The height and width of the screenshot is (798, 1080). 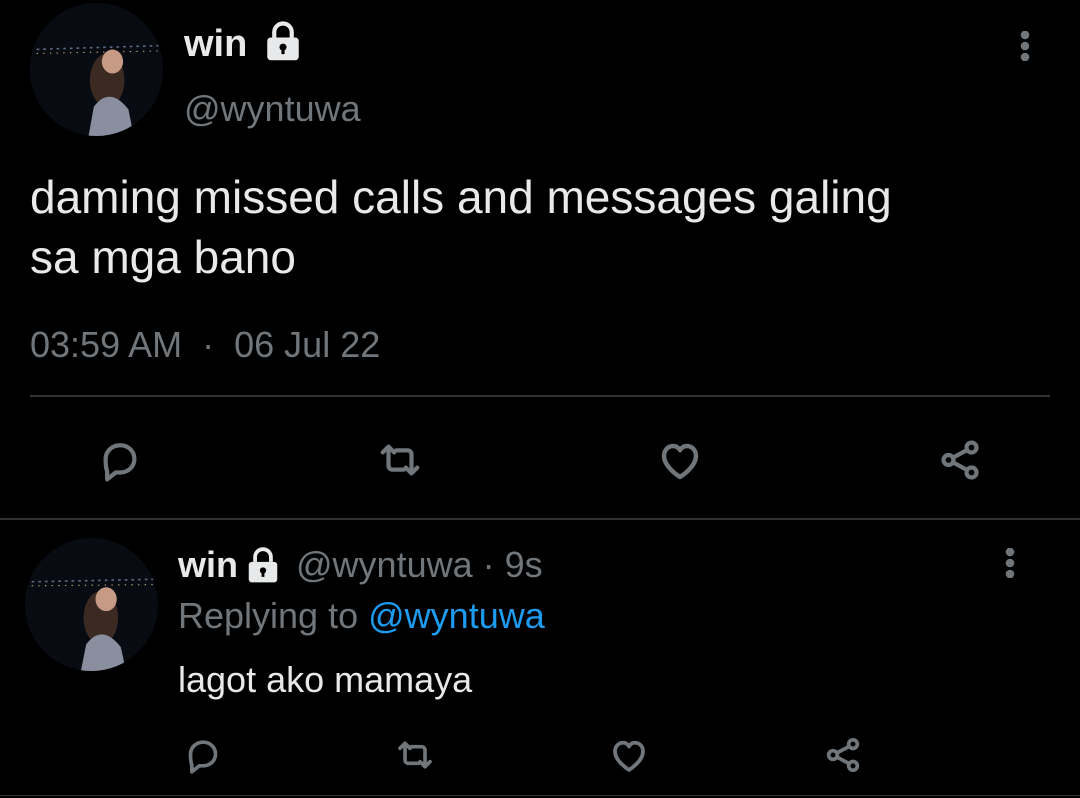 I want to click on reply-more-options-button, so click(x=1010, y=563).